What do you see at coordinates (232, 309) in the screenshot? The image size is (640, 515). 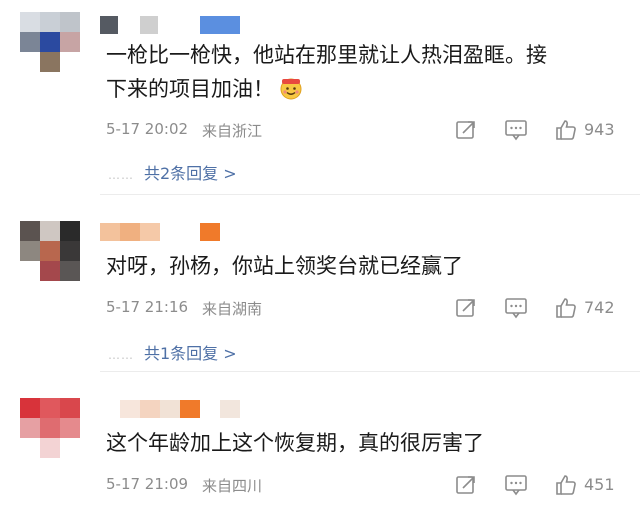 I see `location: 来自湖南` at bounding box center [232, 309].